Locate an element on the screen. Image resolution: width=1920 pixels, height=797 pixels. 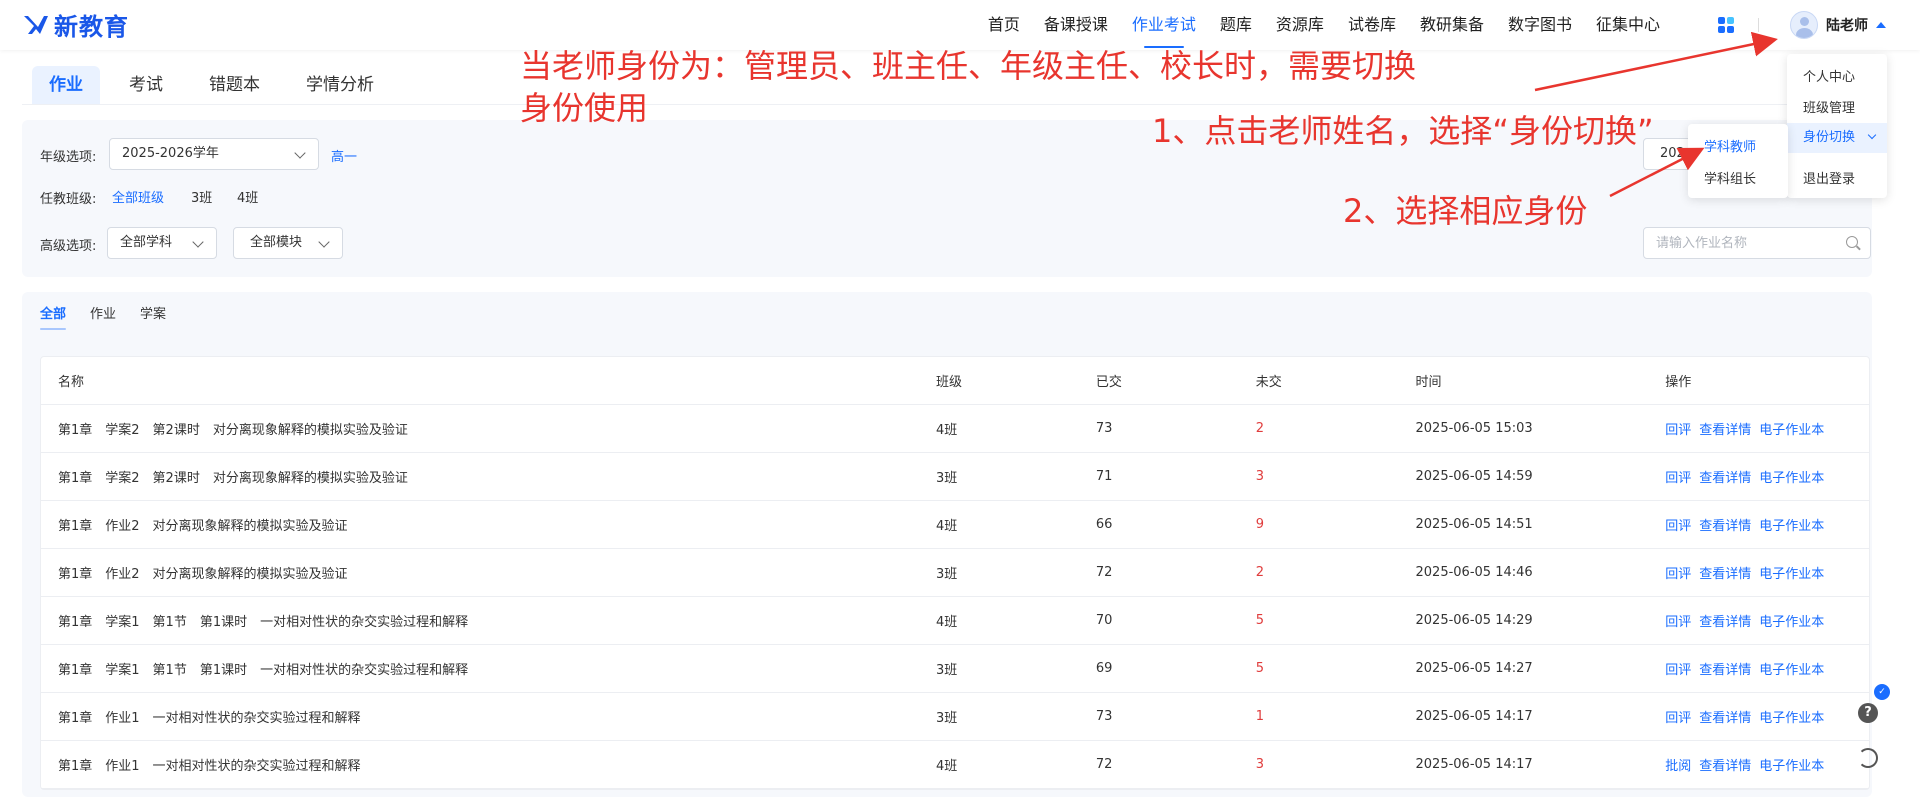
nav-item-home: 首页 is located at coordinates (1004, 25).